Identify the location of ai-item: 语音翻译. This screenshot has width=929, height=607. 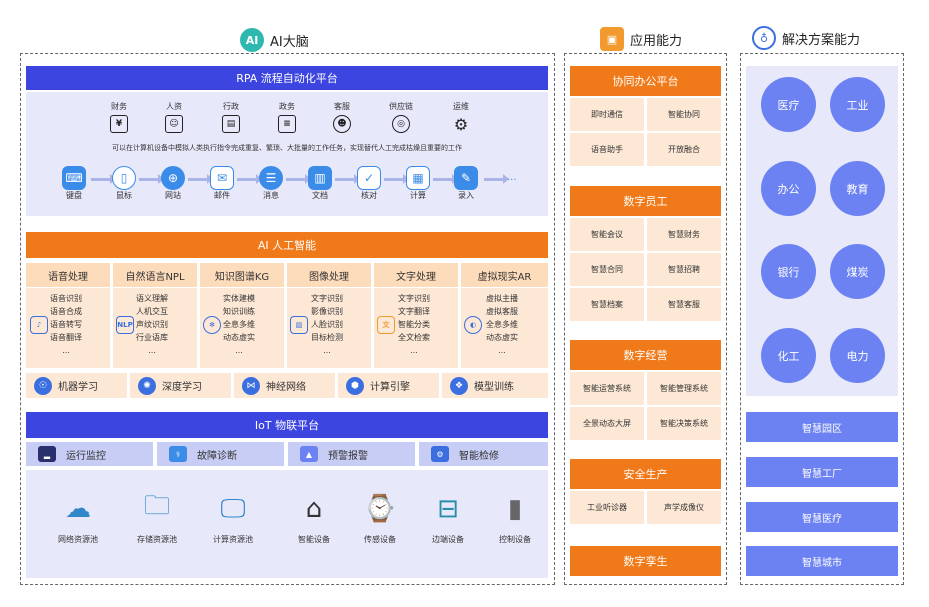
(66, 337).